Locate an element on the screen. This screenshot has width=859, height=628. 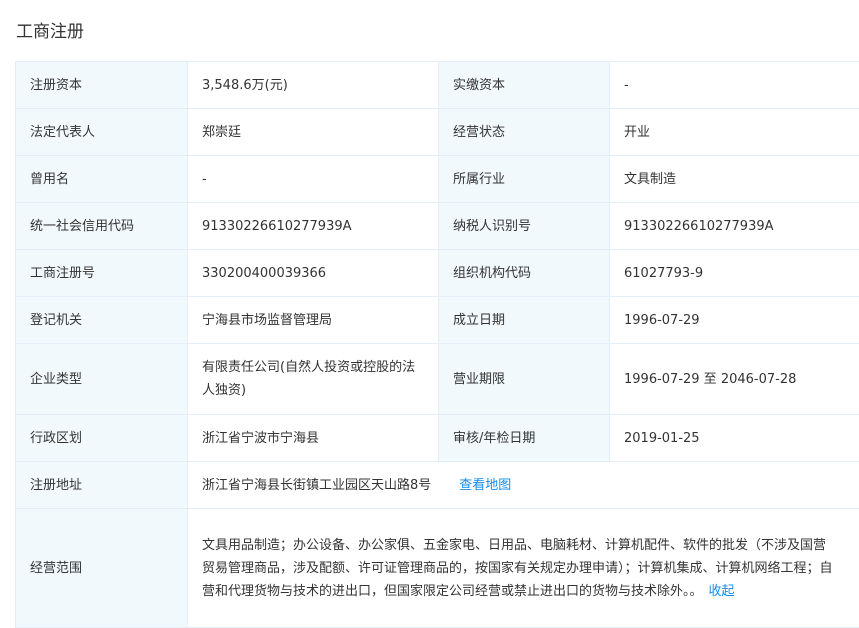
table-row: 登记机关 宁海县市场监督管理局 成立日期 1996-07-29 is located at coordinates (437, 320).